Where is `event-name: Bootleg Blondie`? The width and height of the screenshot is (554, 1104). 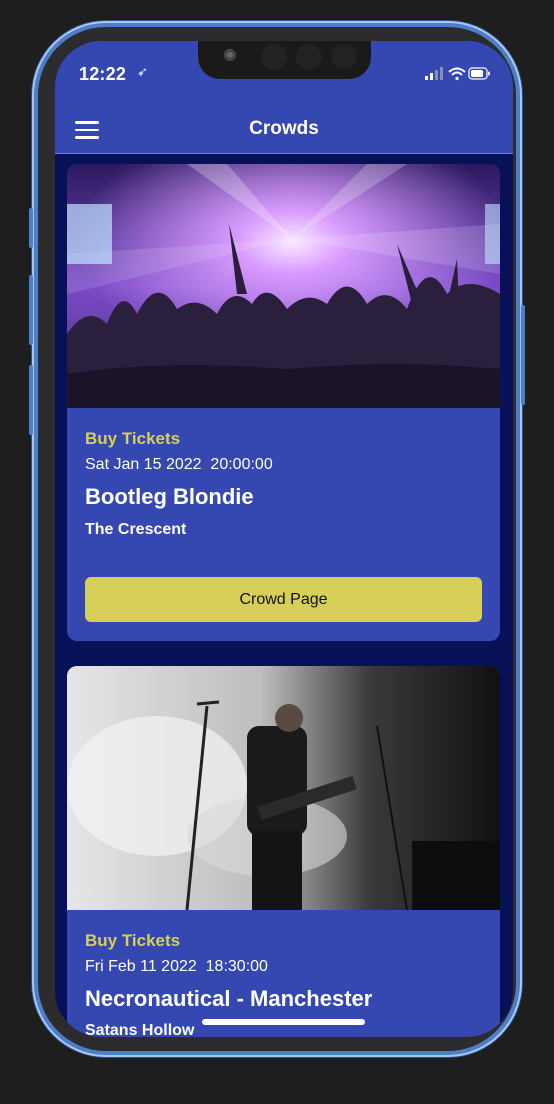 event-name: Bootleg Blondie is located at coordinates (169, 496).